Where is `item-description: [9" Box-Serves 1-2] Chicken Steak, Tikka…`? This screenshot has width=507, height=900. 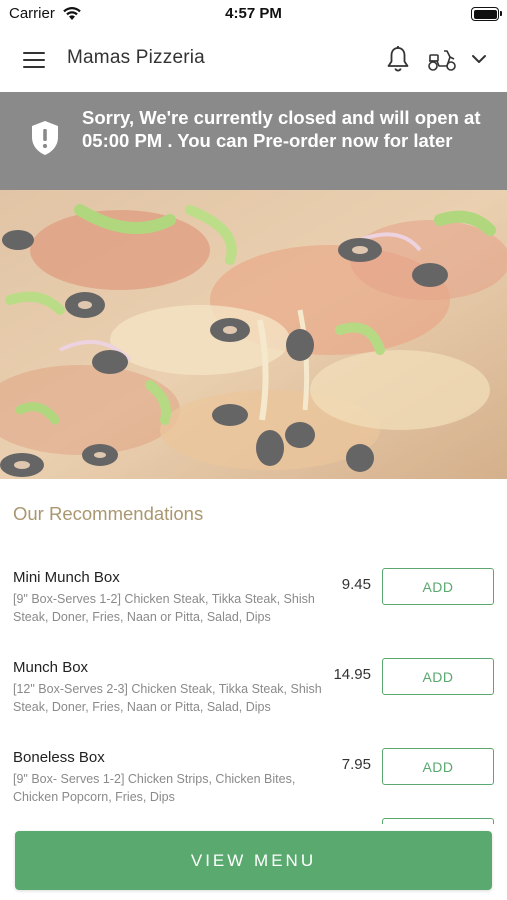 item-description: [9" Box-Serves 1-2] Chicken Steak, Tikka… is located at coordinates (164, 608).